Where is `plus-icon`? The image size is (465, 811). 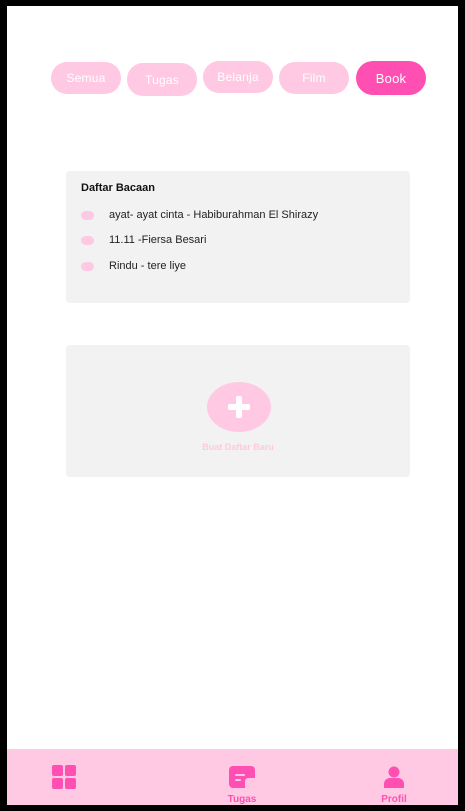
plus-icon is located at coordinates (239, 407).